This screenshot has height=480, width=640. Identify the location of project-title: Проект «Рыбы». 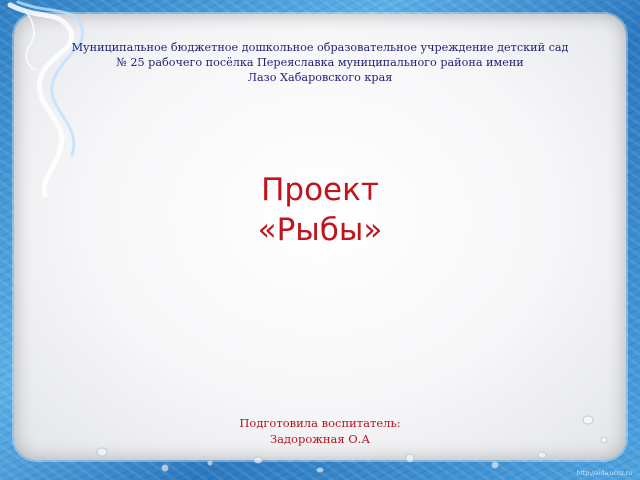
(320, 210).